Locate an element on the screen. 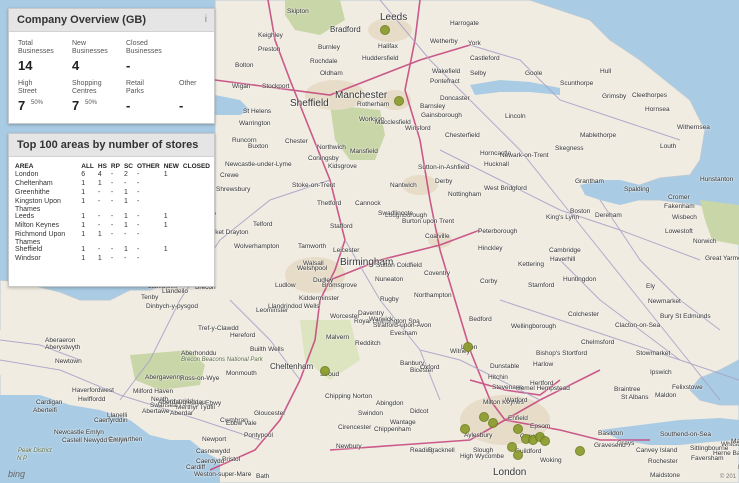 The width and height of the screenshot is (739, 483). copyright-text: © 201 is located at coordinates (727, 477).